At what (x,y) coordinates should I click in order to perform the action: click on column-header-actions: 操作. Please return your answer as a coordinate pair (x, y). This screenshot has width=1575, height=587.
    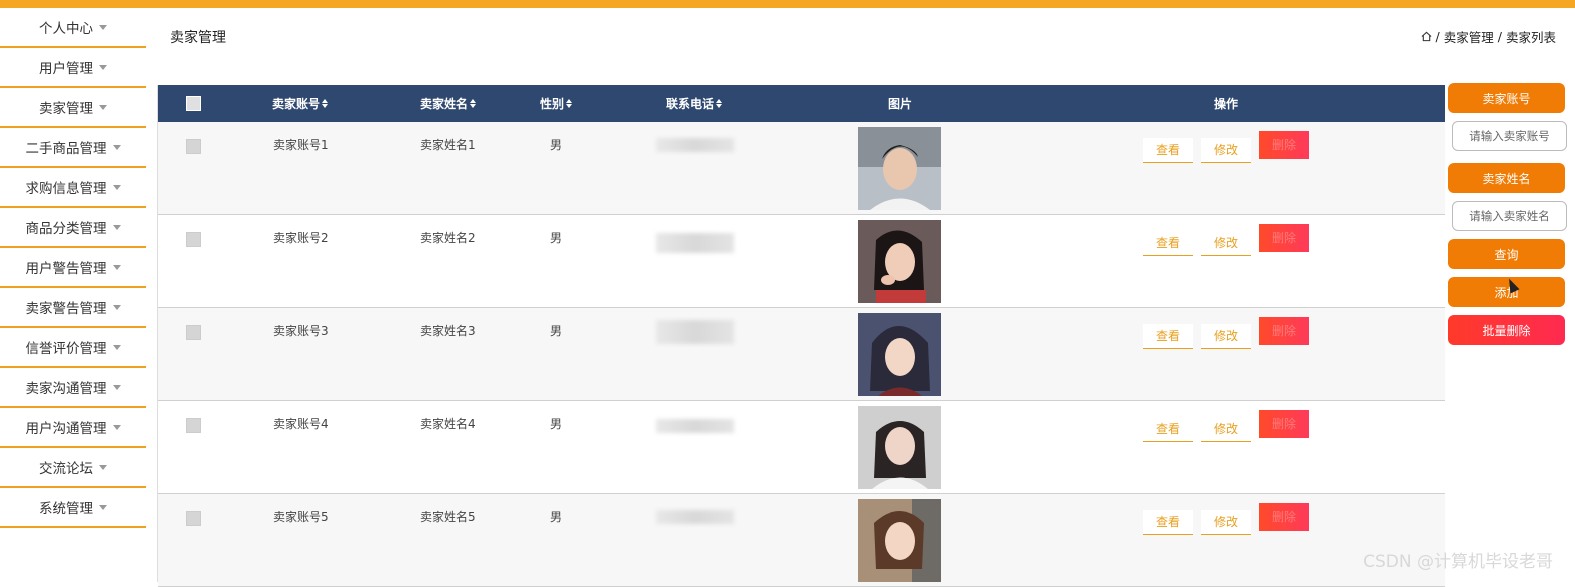
    Looking at the image, I should click on (1226, 103).